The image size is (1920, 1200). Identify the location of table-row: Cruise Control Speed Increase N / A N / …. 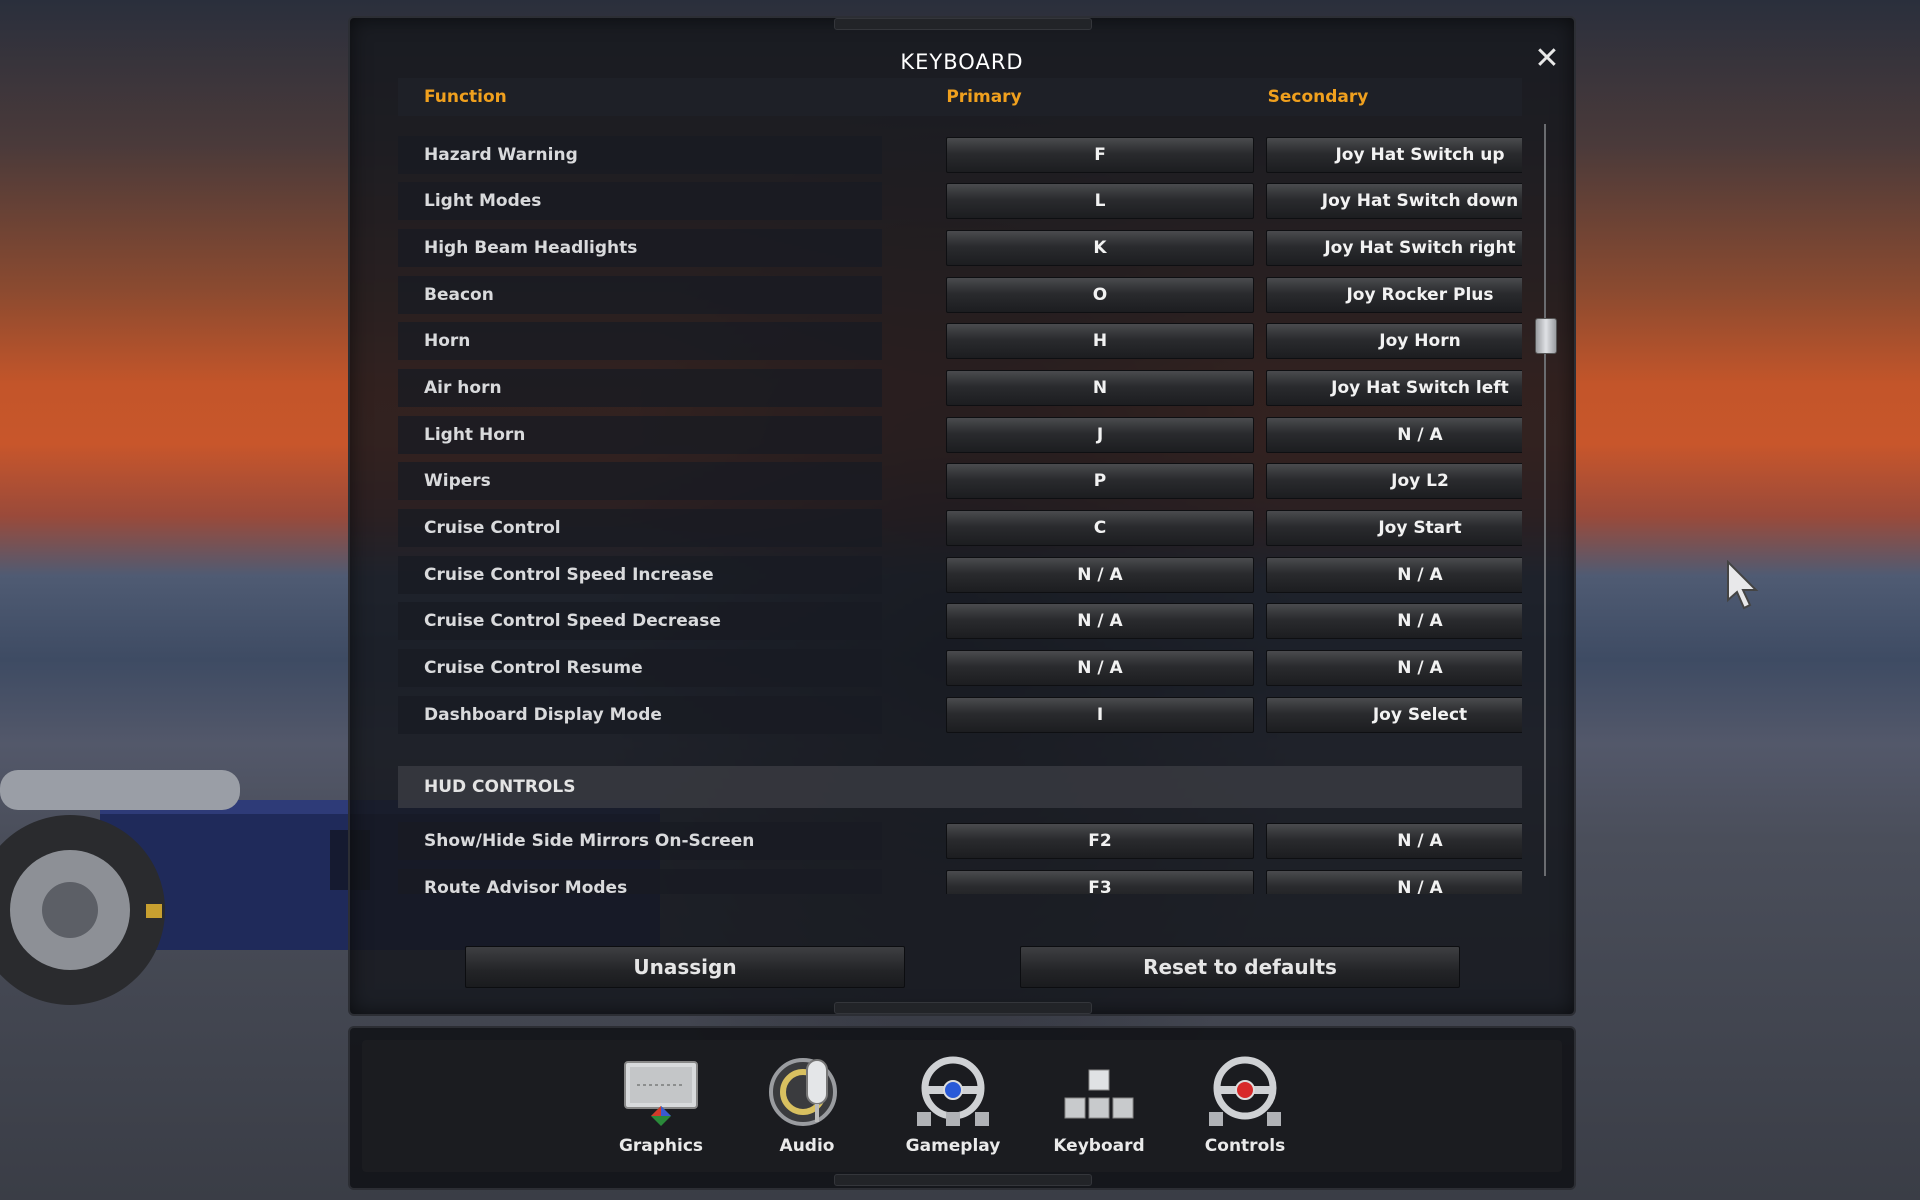
(960, 575).